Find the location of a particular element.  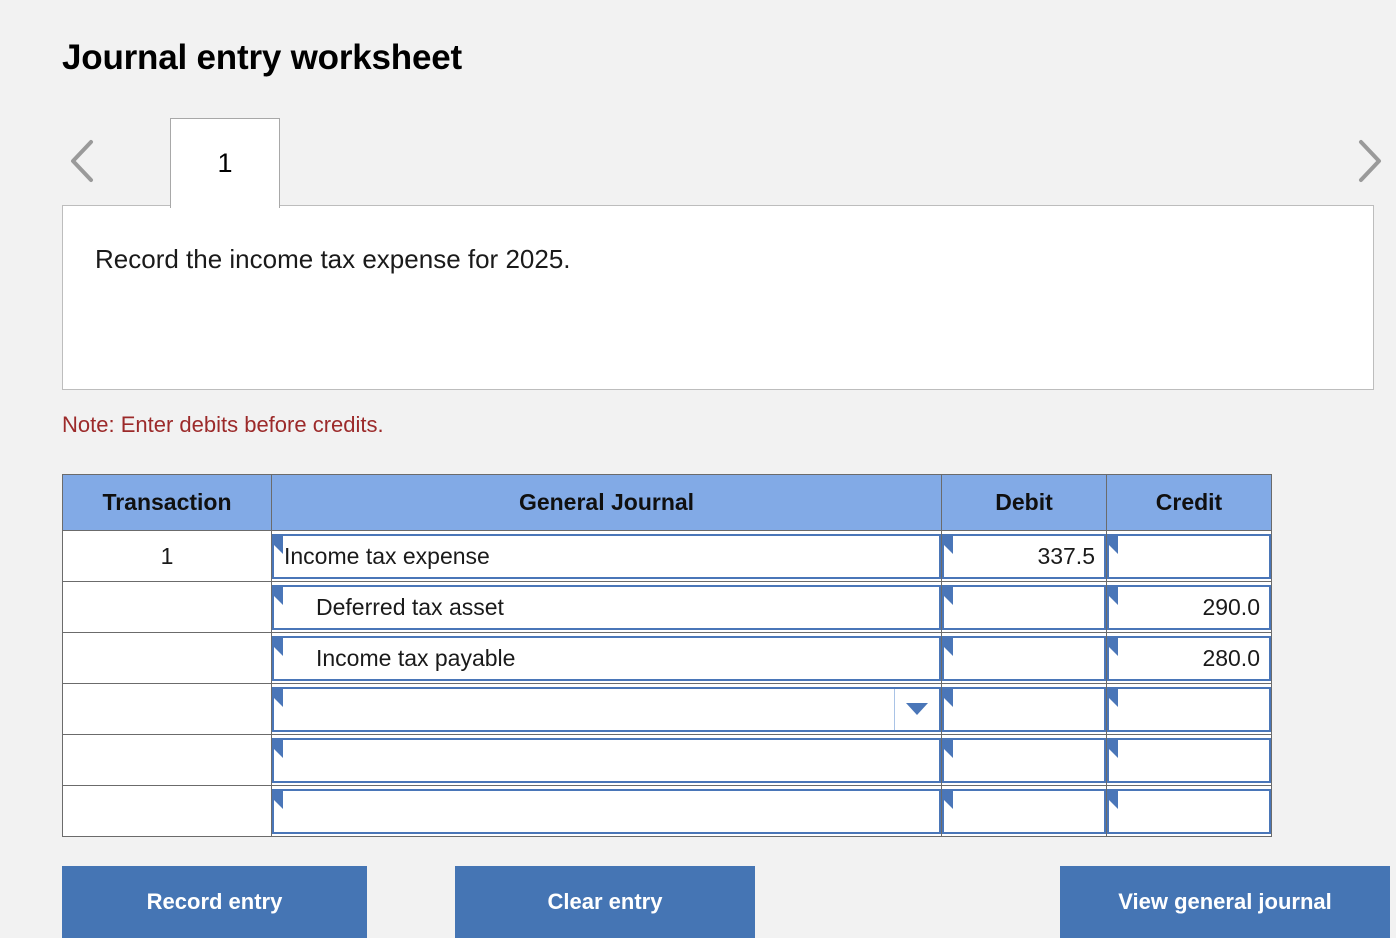

chevron-right-icon is located at coordinates (1369, 161).